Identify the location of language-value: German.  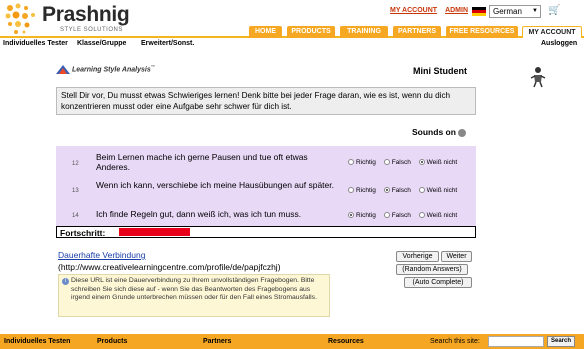
(507, 11).